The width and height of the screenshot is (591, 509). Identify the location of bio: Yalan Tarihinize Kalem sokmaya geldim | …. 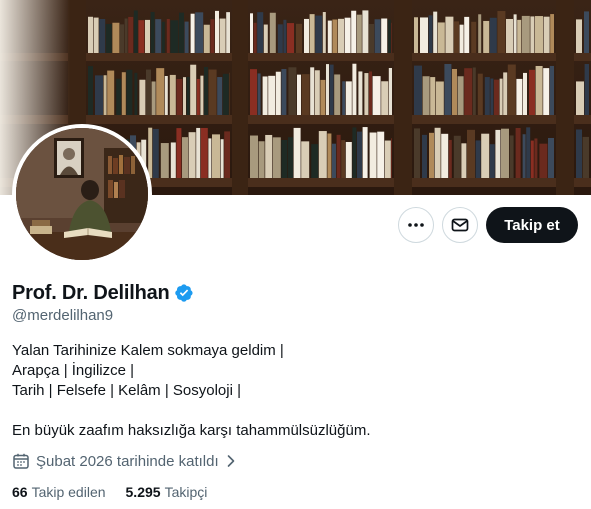
(191, 391).